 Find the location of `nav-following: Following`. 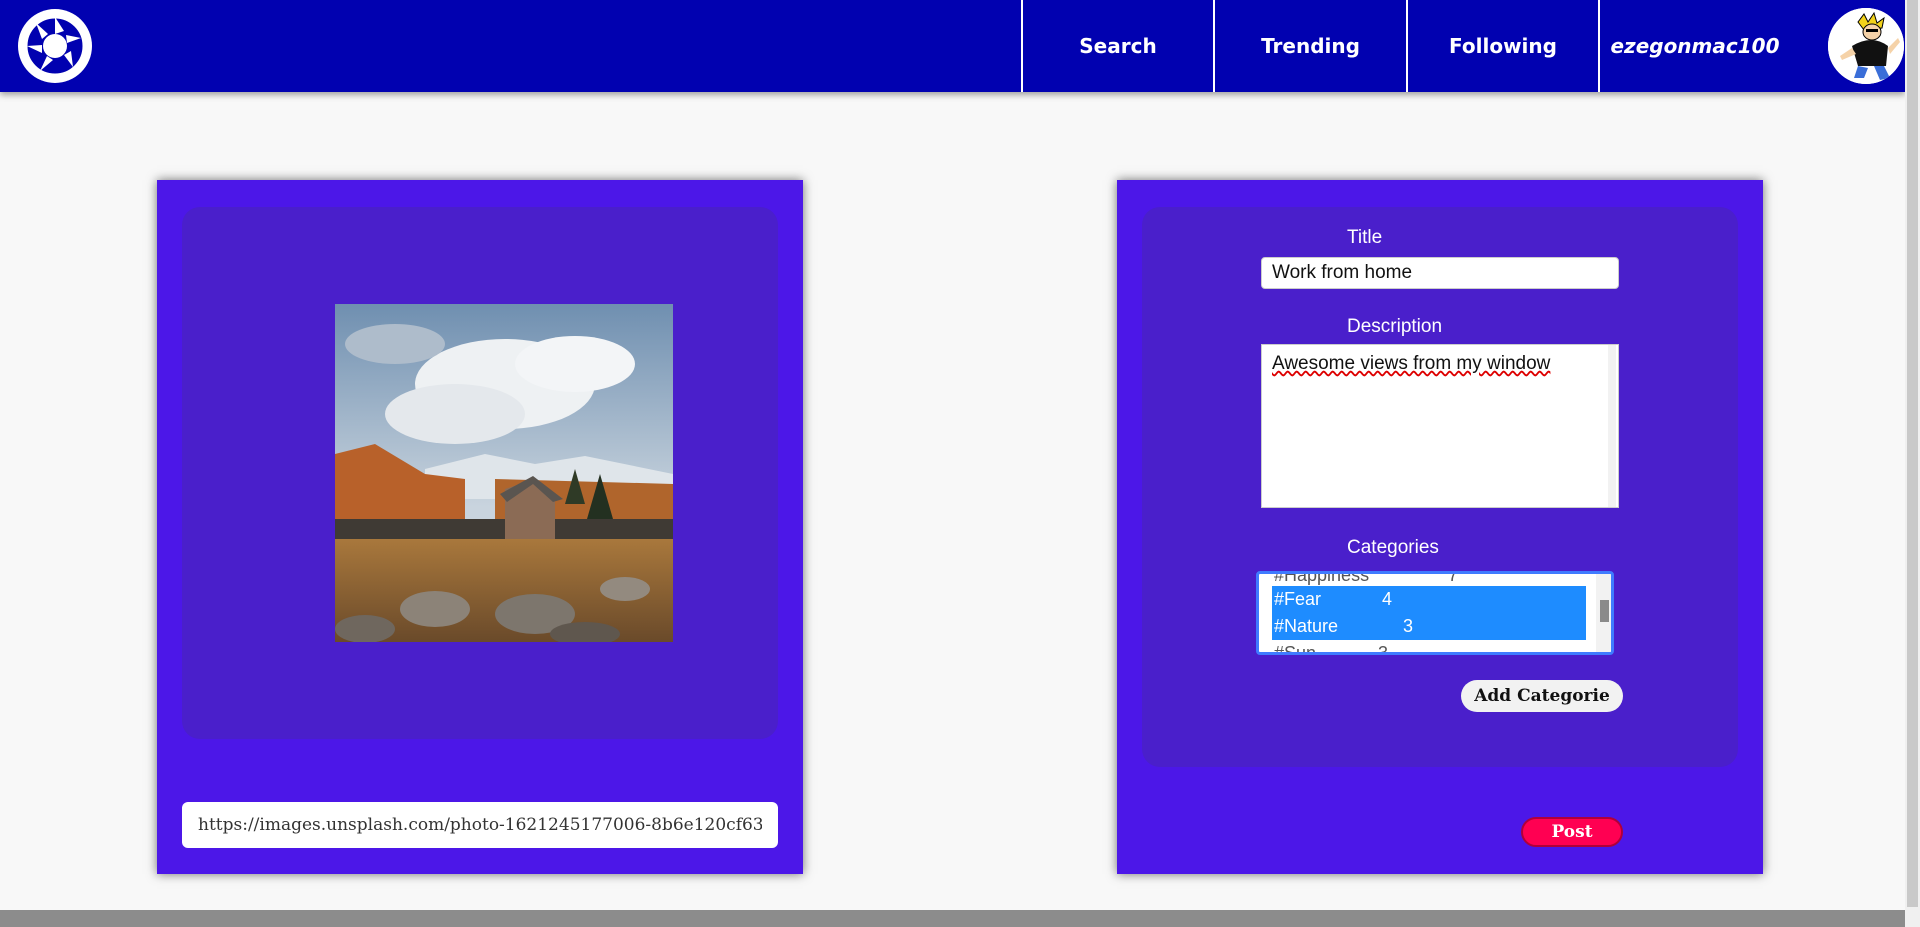

nav-following: Following is located at coordinates (1502, 46).